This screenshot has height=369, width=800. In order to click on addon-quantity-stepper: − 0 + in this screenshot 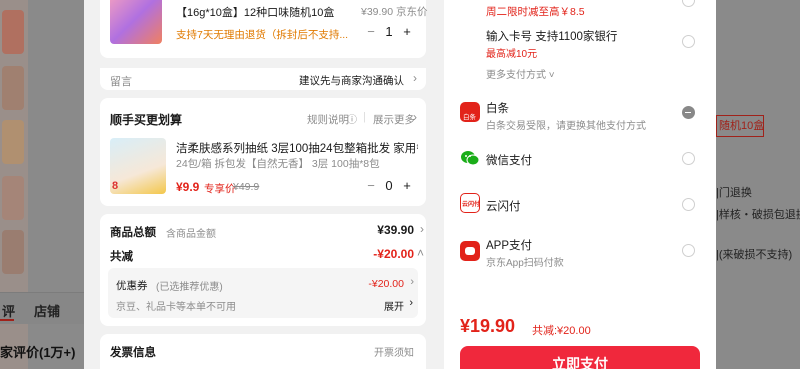, I will do `click(389, 185)`.